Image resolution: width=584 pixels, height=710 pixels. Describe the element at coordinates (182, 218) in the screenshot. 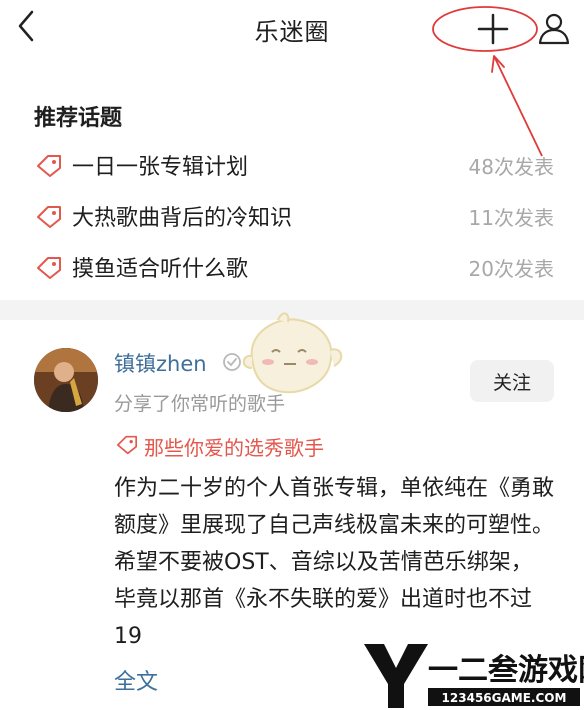

I see `topic-label: 大热歌曲背后的冷知识` at that location.